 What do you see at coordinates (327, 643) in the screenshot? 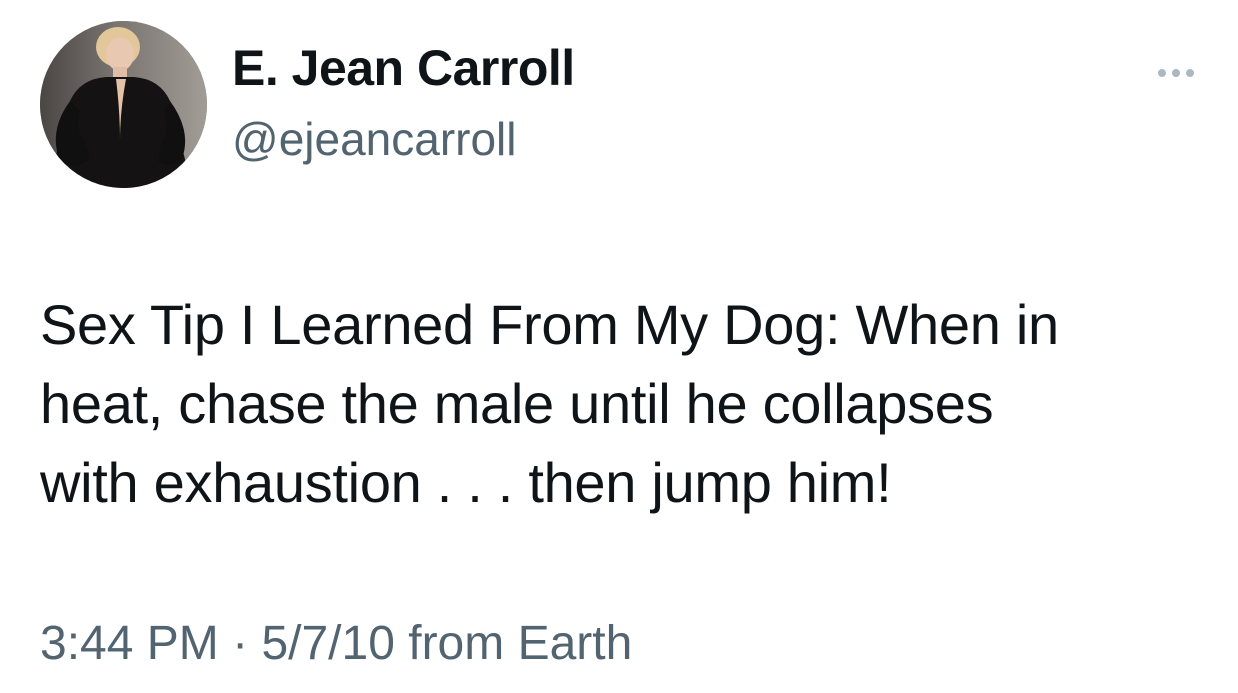
I see `tweet-date: 5/7/10` at bounding box center [327, 643].